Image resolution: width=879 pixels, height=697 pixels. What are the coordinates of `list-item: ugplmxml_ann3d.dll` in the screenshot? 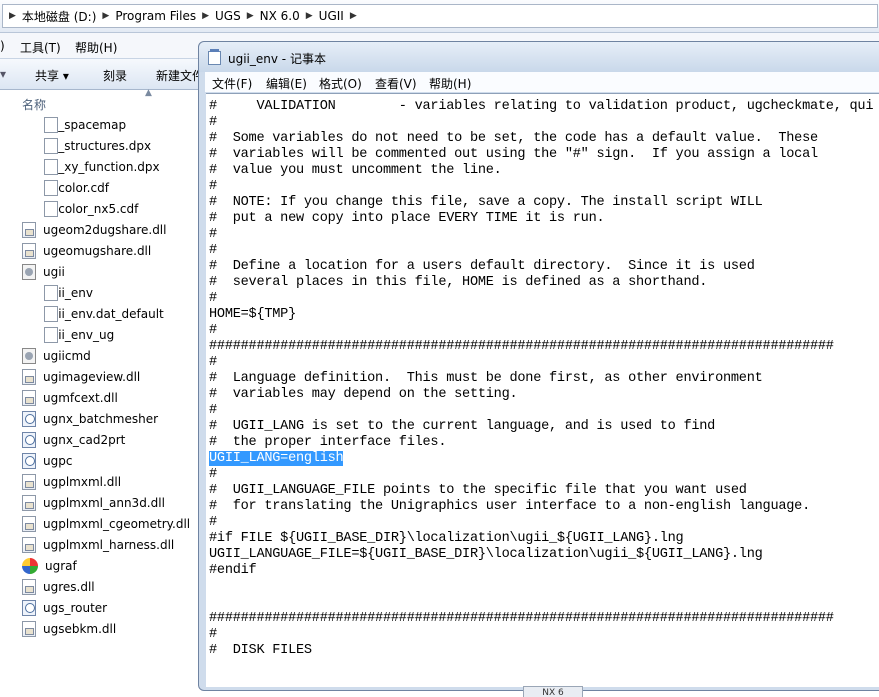 It's located at (93, 502).